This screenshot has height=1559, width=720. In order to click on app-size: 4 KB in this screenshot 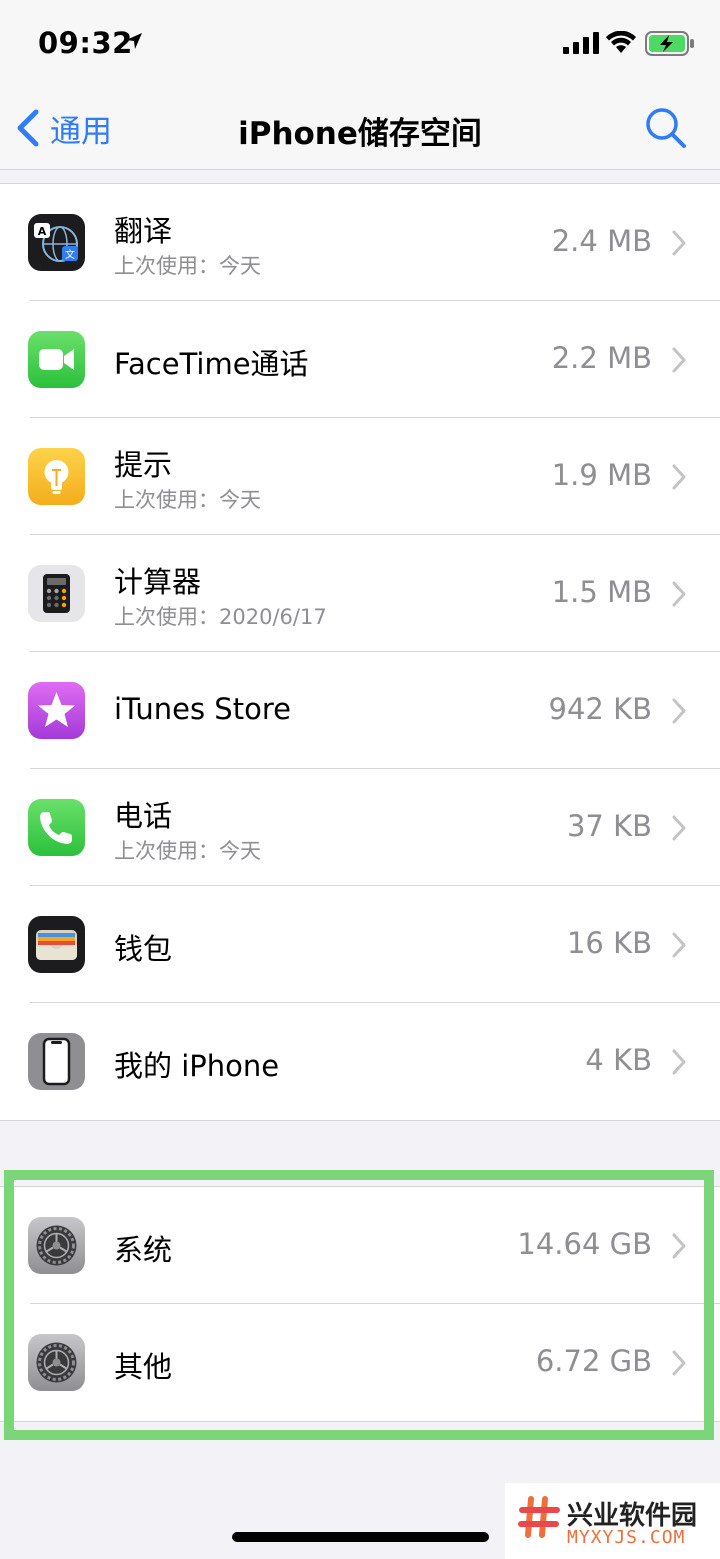, I will do `click(618, 1060)`.